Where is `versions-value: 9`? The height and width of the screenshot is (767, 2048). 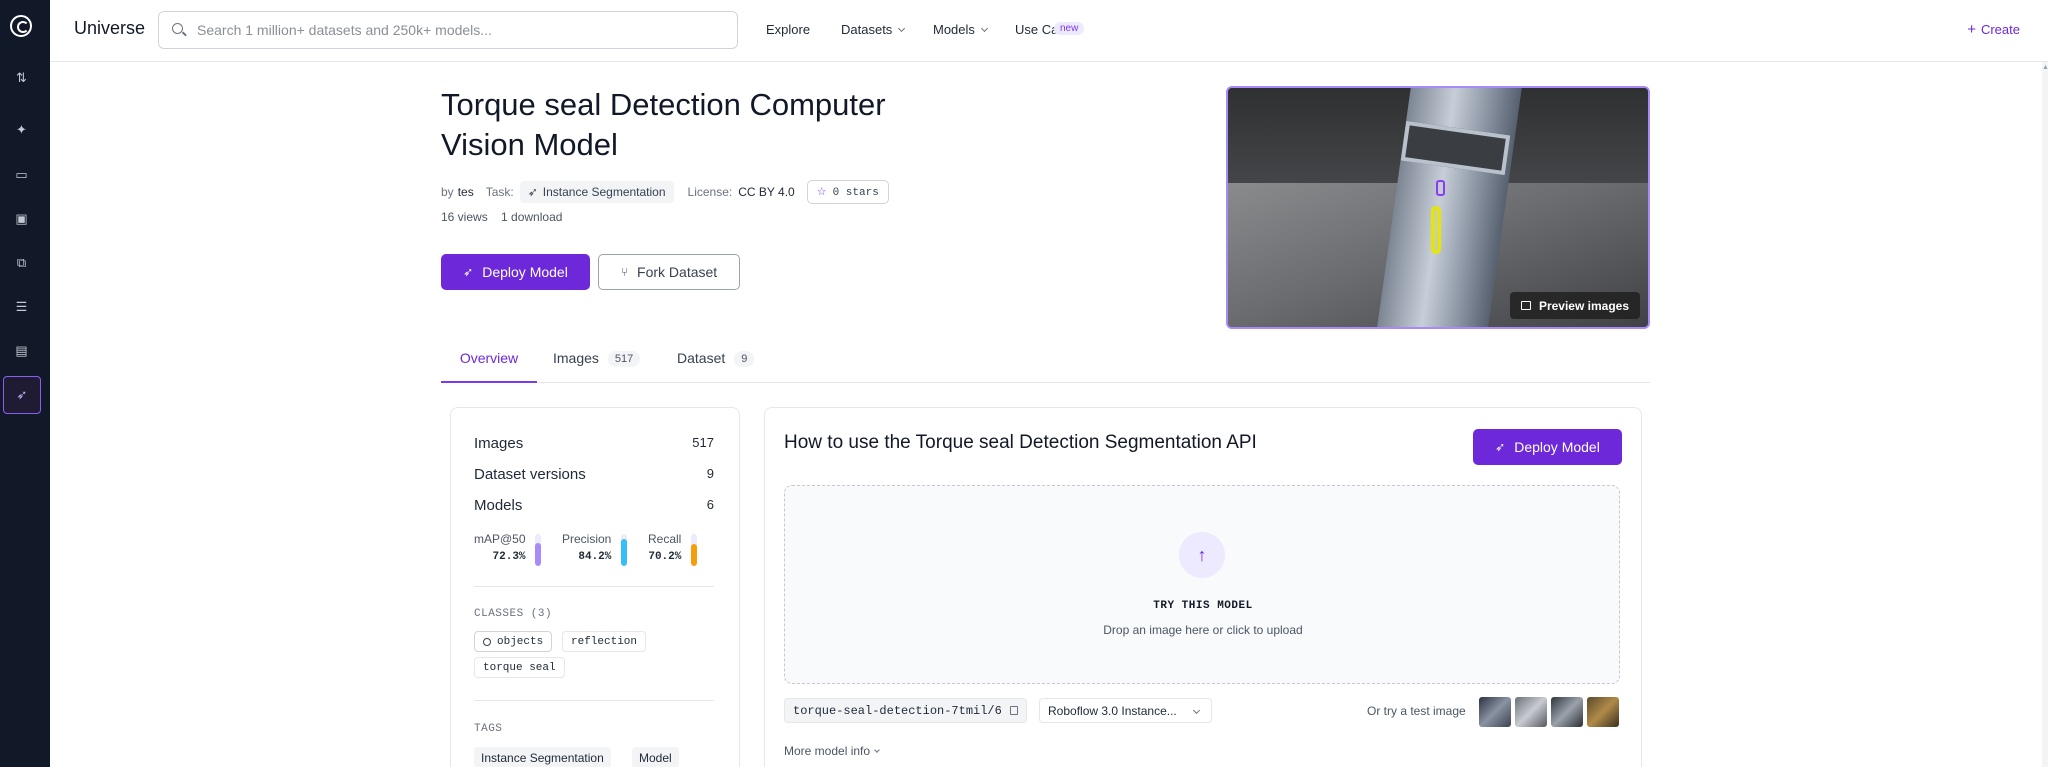
versions-value: 9 is located at coordinates (710, 473).